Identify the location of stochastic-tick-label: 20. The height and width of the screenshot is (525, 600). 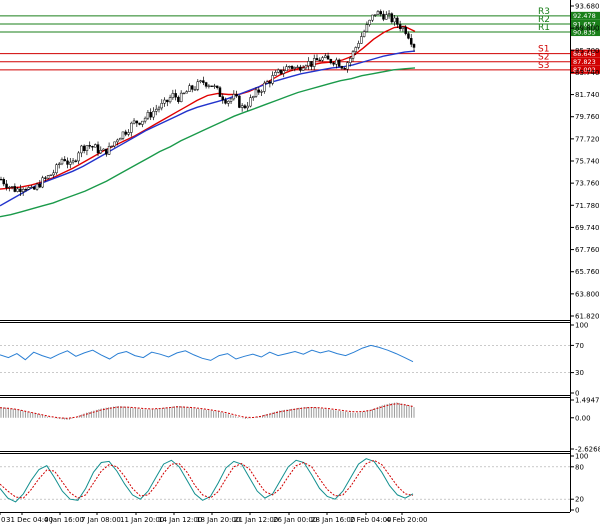
(579, 500).